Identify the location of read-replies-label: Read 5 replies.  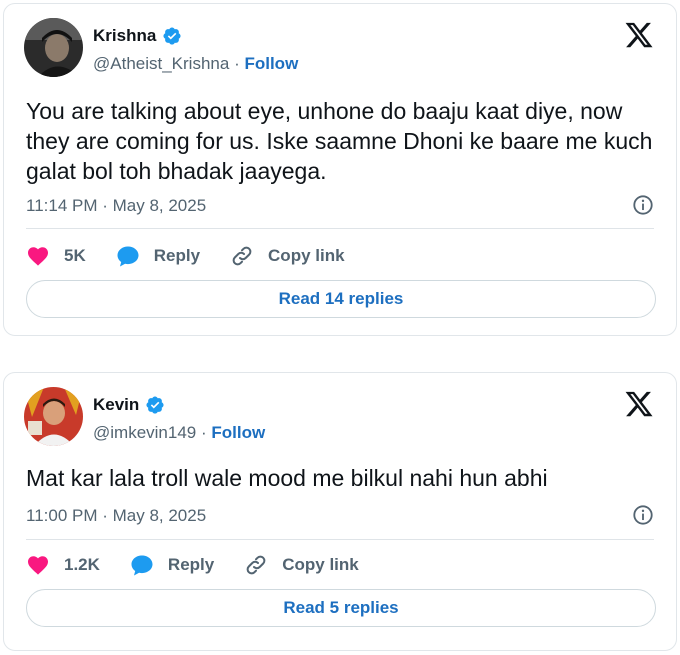
(341, 607).